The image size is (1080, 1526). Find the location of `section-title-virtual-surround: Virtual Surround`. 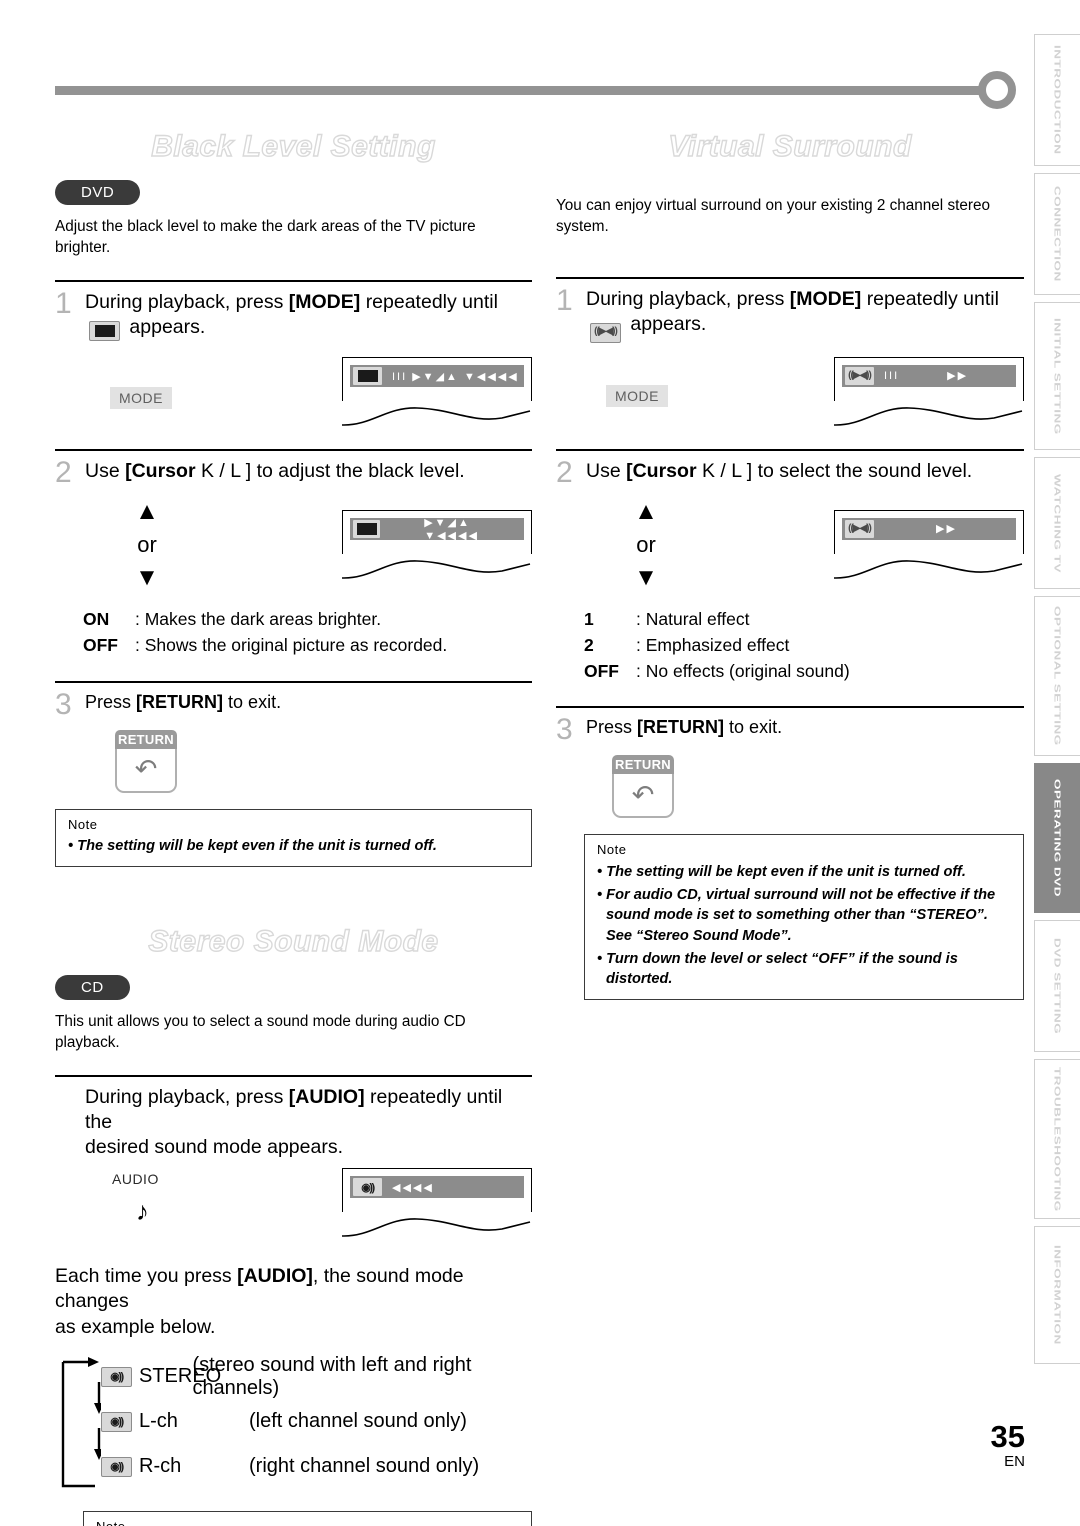

section-title-virtual-surround: Virtual Surround is located at coordinates (790, 146).